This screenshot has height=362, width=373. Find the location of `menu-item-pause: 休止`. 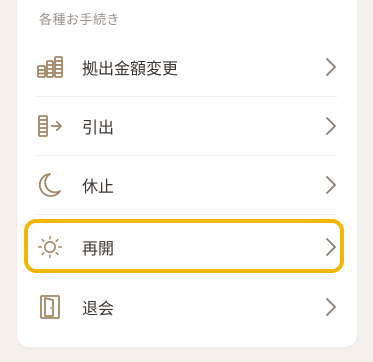

menu-item-pause: 休止 is located at coordinates (187, 185).